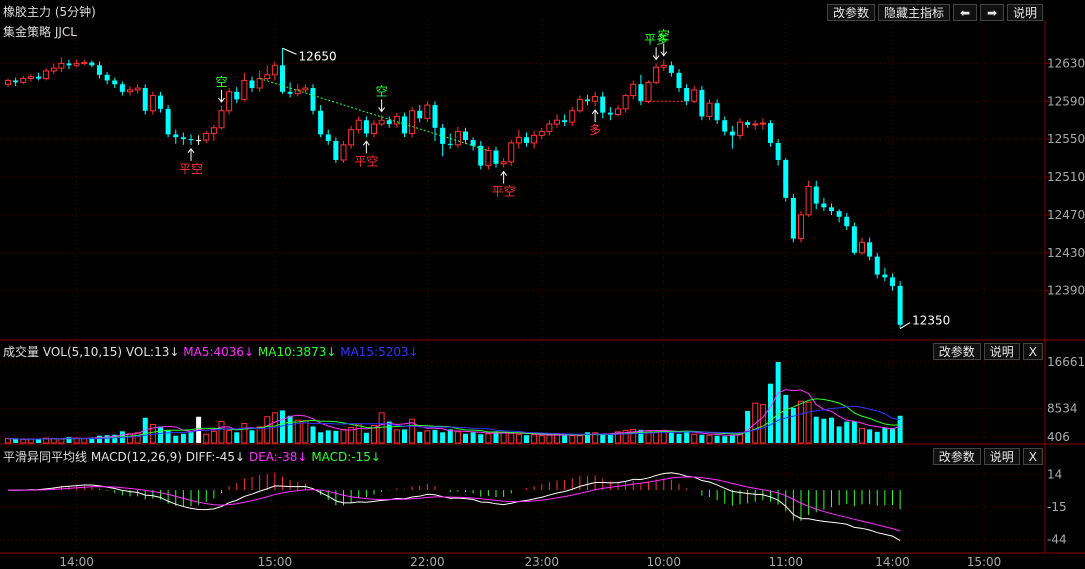 Image resolution: width=1085 pixels, height=569 pixels. Describe the element at coordinates (1066, 215) in the screenshot. I see `y-tick-label: 12470` at that location.